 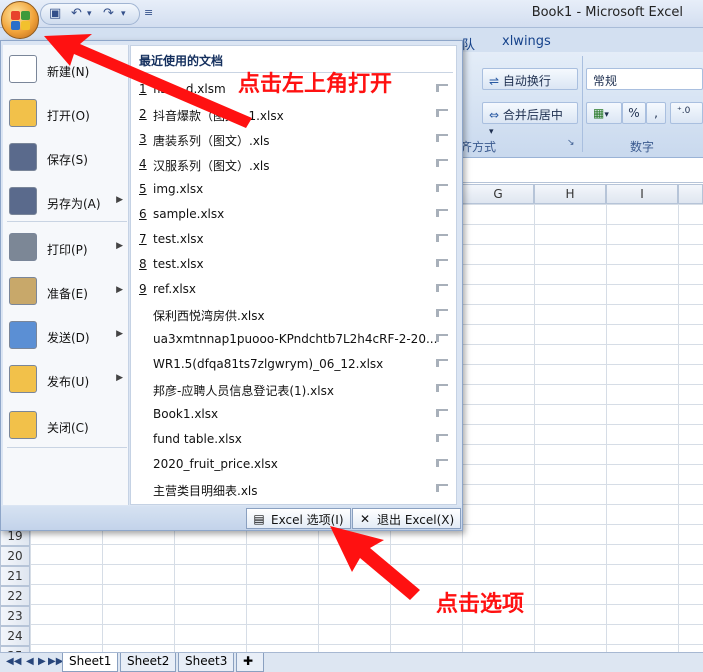 I want to click on printer-icon, so click(x=23, y=247).